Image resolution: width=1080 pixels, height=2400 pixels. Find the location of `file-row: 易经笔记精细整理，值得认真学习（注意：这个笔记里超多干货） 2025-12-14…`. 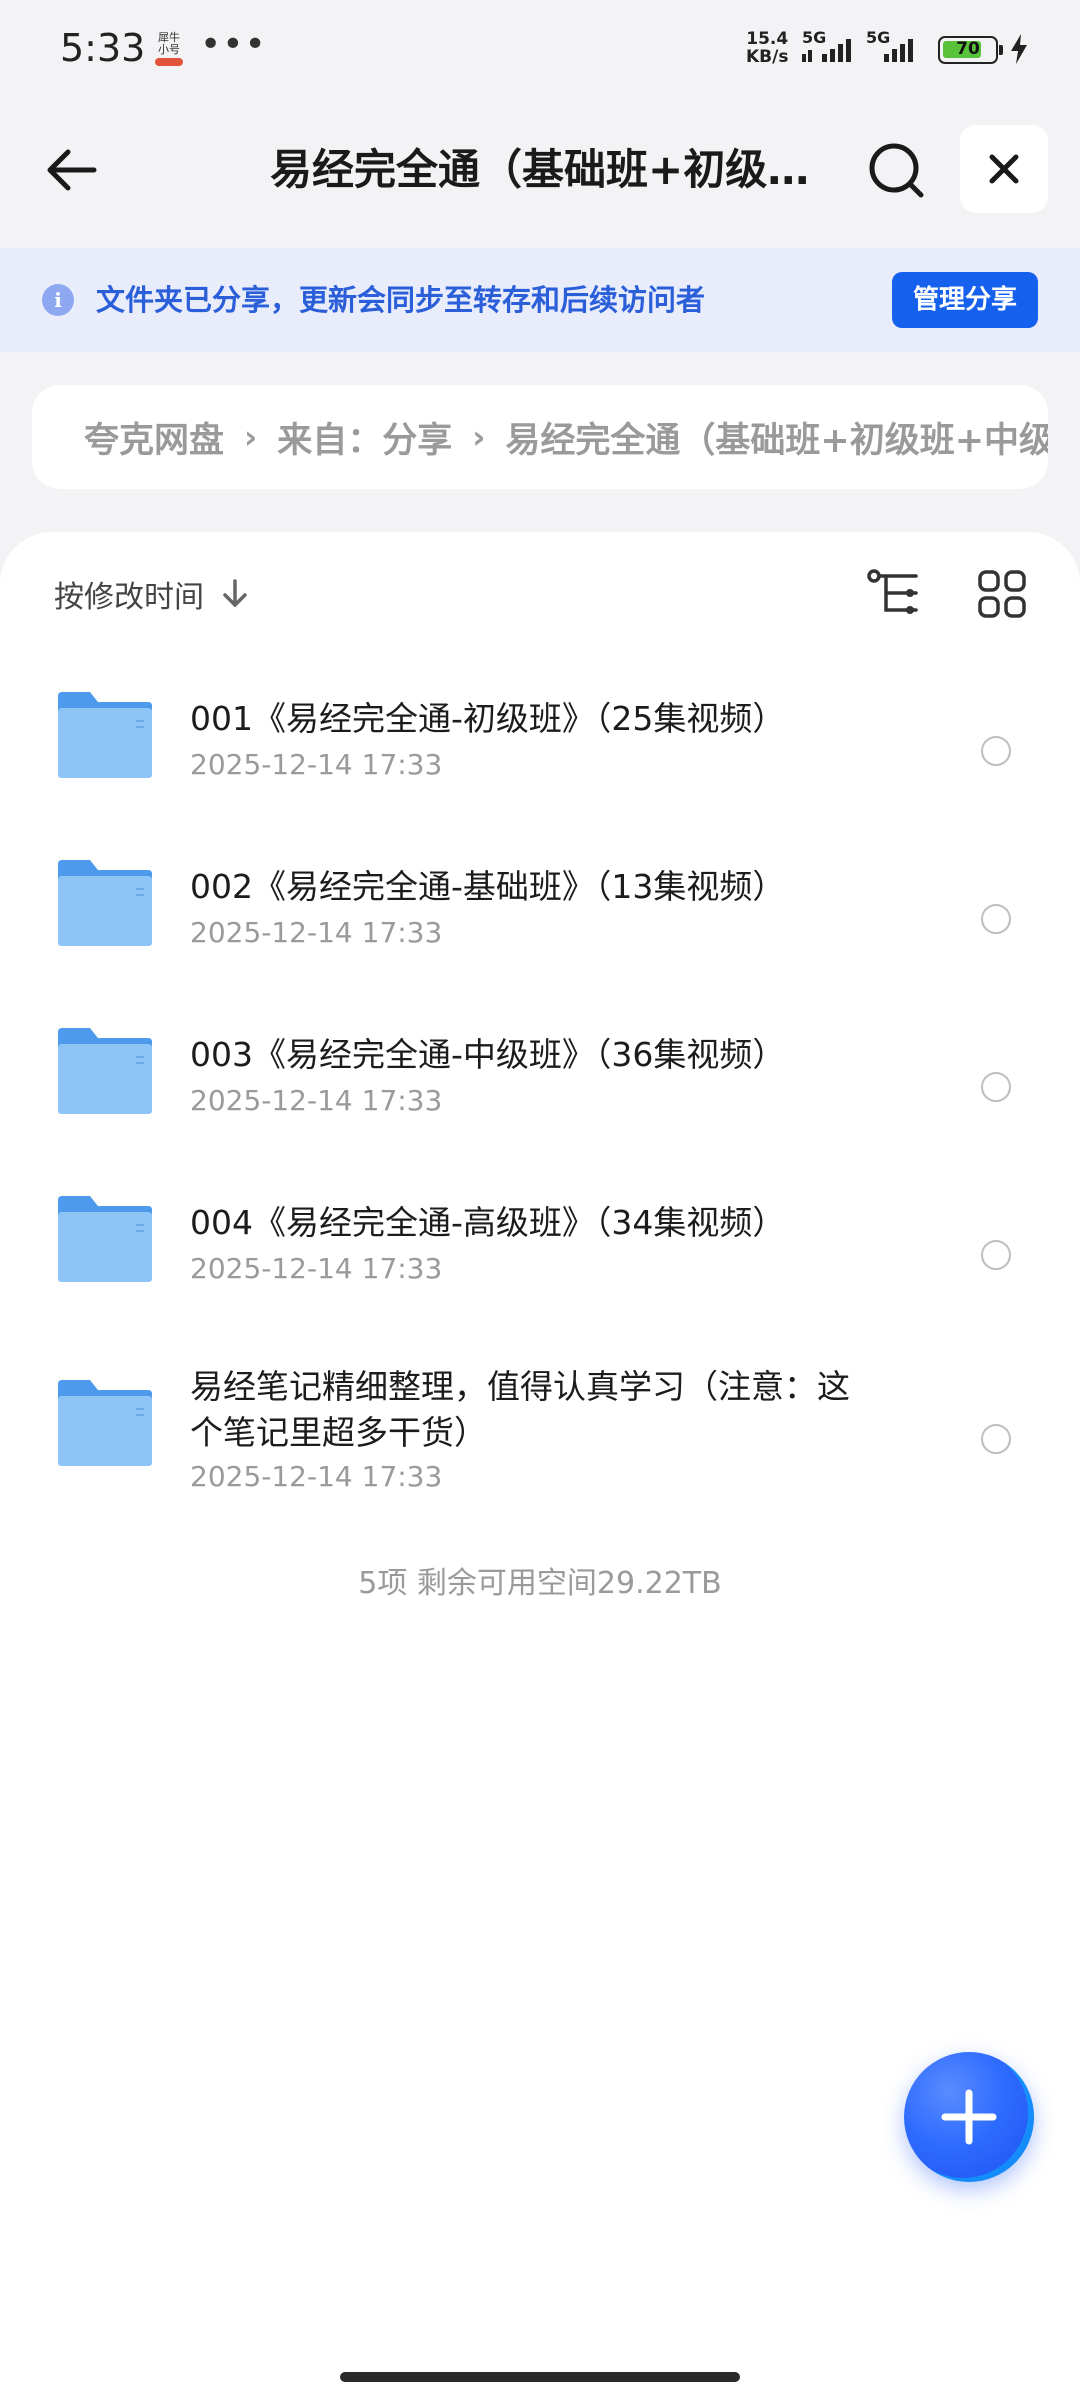

file-row: 易经笔记精细整理，值得认真学习（注意：这个笔记里超多干货） 2025-12-14… is located at coordinates (540, 1444).